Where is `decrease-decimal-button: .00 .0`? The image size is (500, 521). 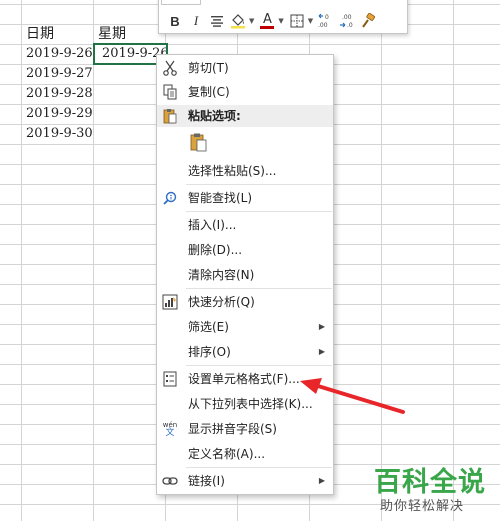
decrease-decimal-button: .00 .0 is located at coordinates (347, 21).